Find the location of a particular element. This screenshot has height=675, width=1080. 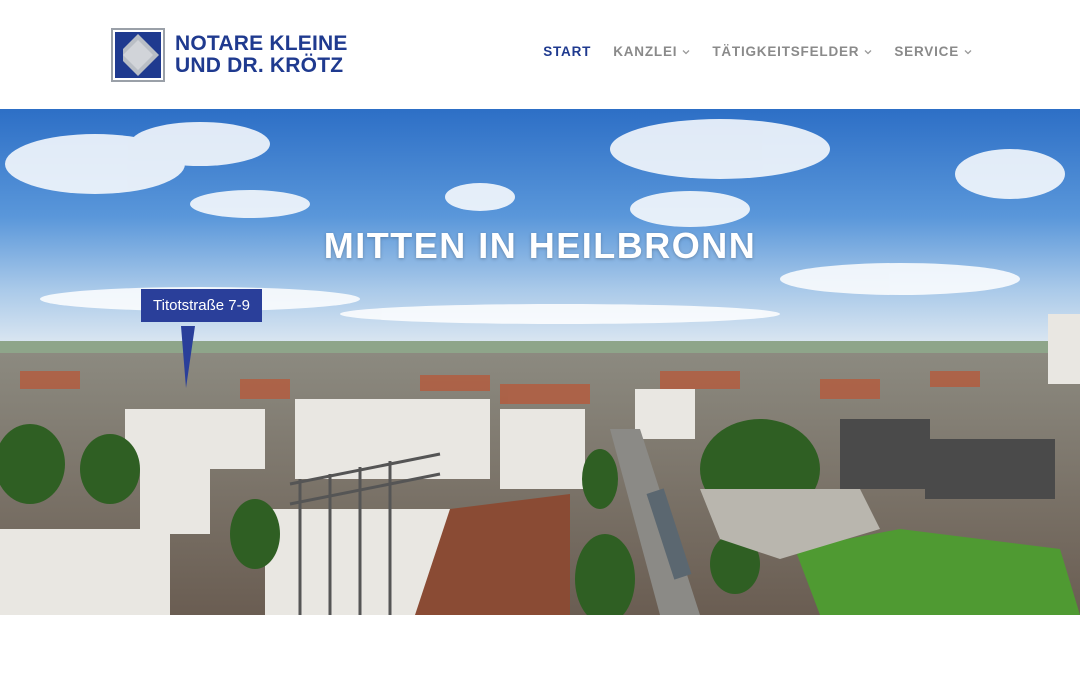

brand-name-line1: NOTARE KLEINE is located at coordinates (261, 43).